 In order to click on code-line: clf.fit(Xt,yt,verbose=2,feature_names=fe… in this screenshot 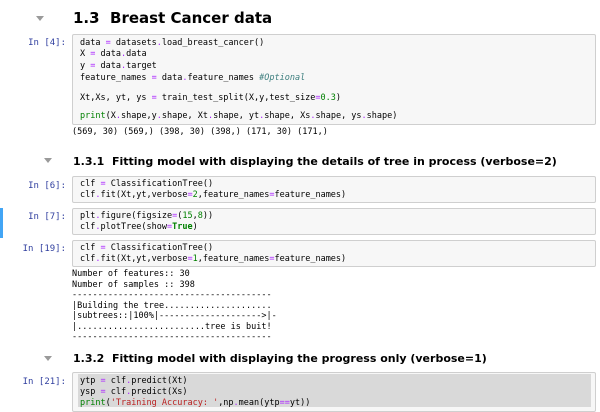, I will do `click(213, 195)`.